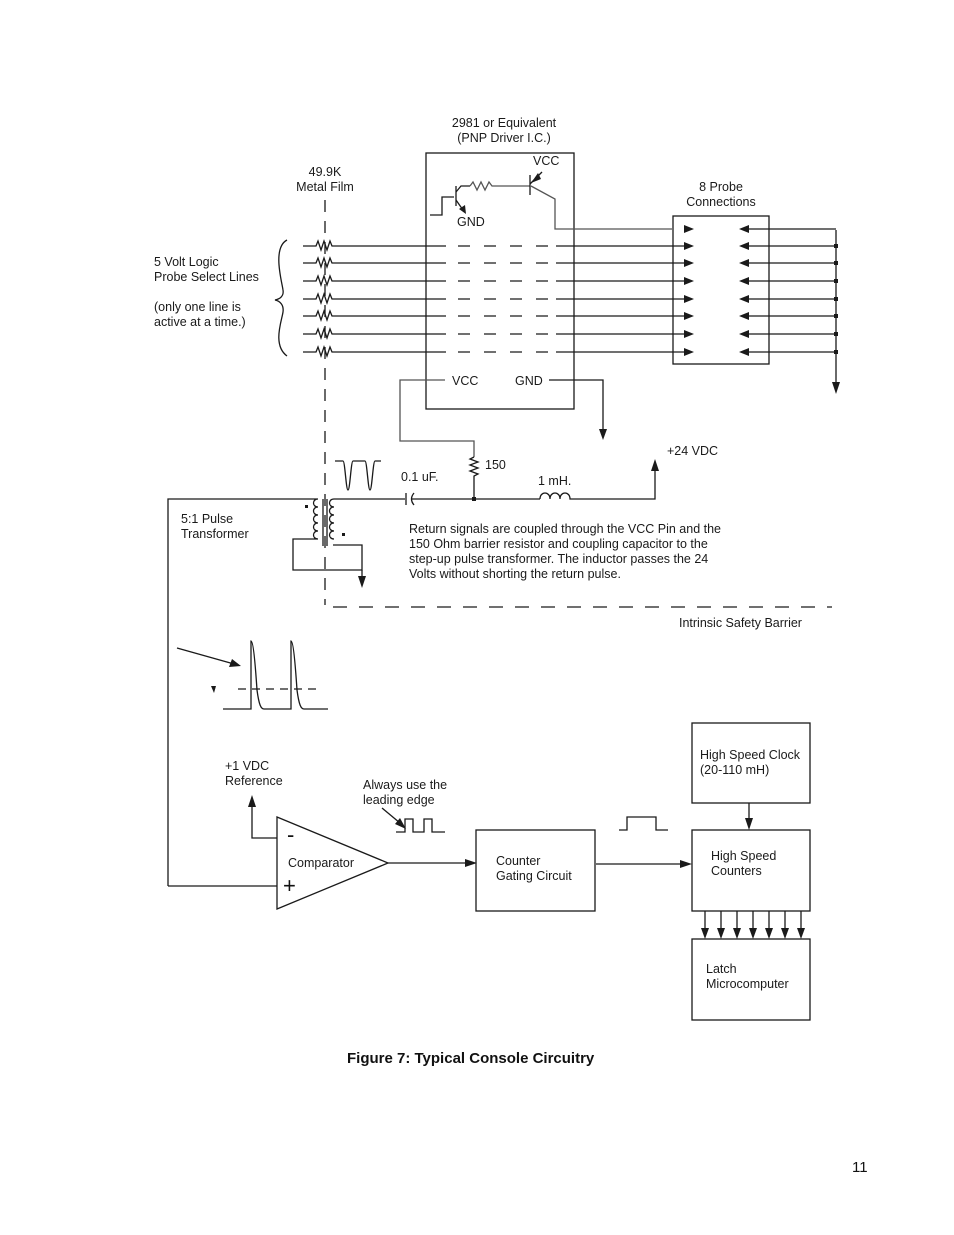  Describe the element at coordinates (836, 388) in the screenshot. I see `return-bus-arrow-icon` at that location.